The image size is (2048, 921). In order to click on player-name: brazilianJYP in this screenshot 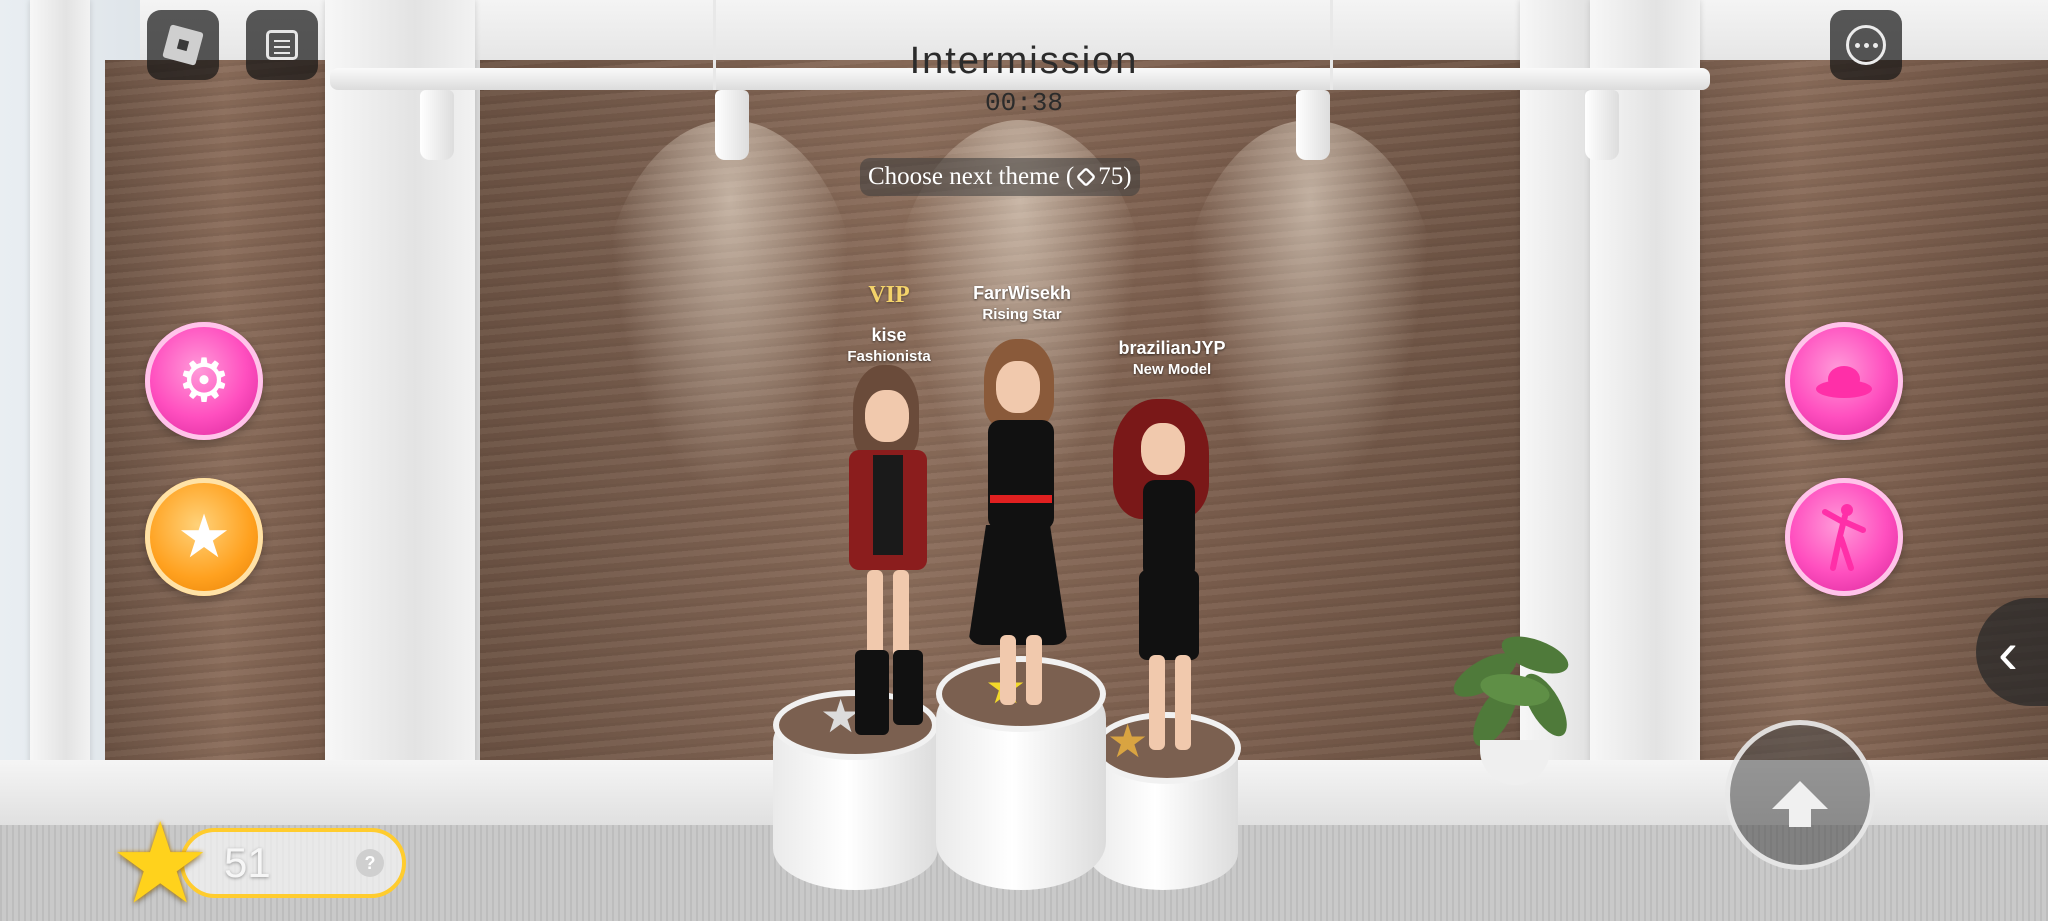, I will do `click(1172, 348)`.